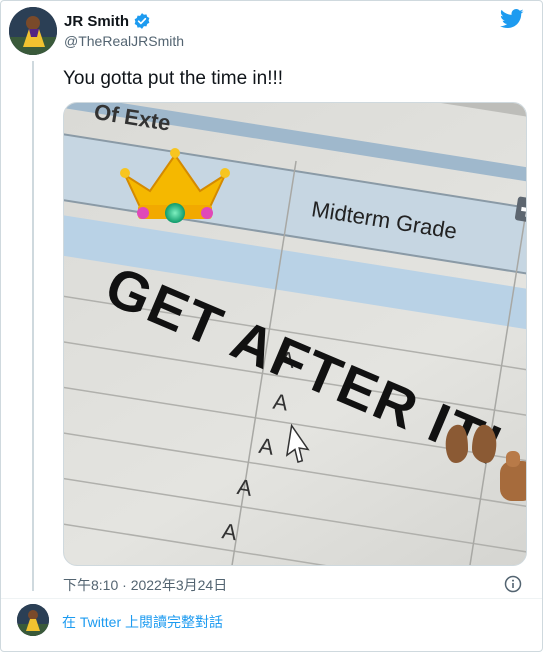  What do you see at coordinates (513, 584) in the screenshot?
I see `info-icon` at bounding box center [513, 584].